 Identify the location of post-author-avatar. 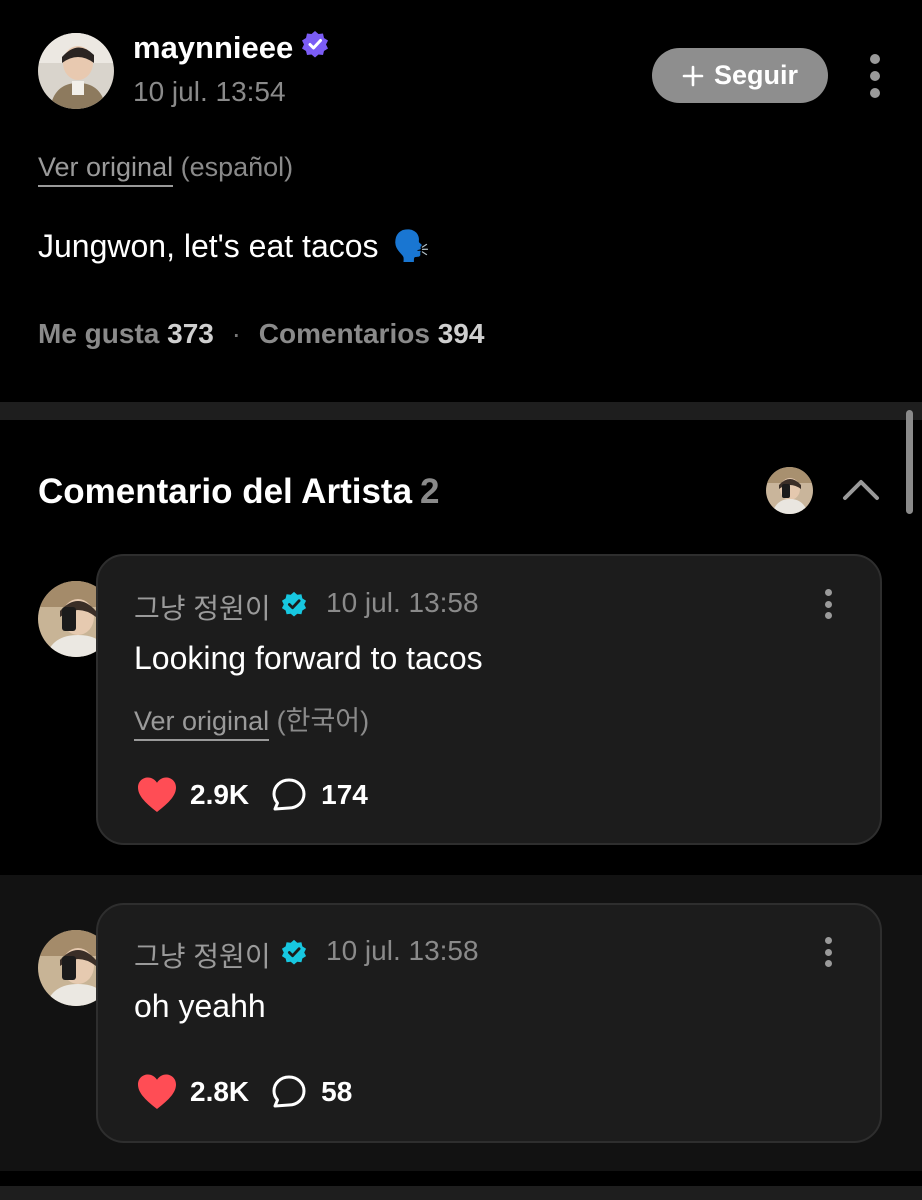
(76, 71).